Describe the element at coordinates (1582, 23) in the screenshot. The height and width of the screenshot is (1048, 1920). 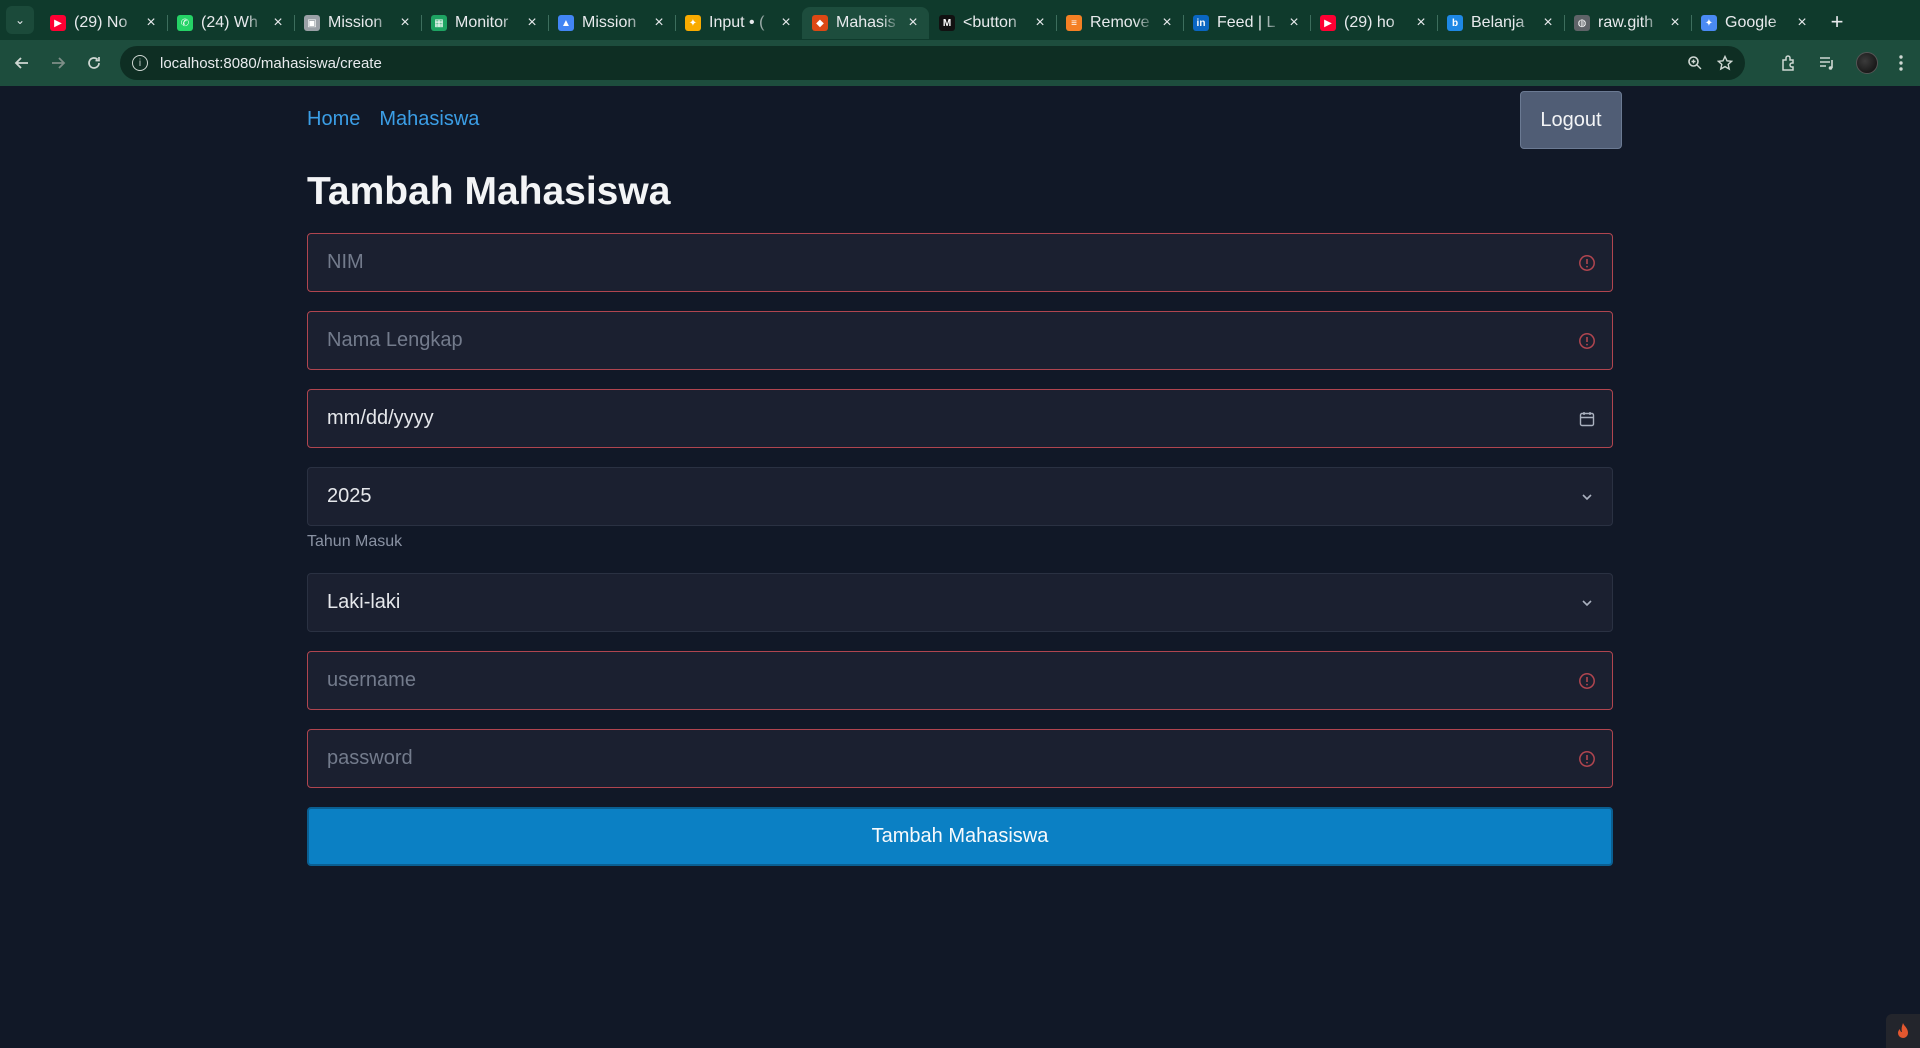
I see `globe-icon: ◍` at that location.